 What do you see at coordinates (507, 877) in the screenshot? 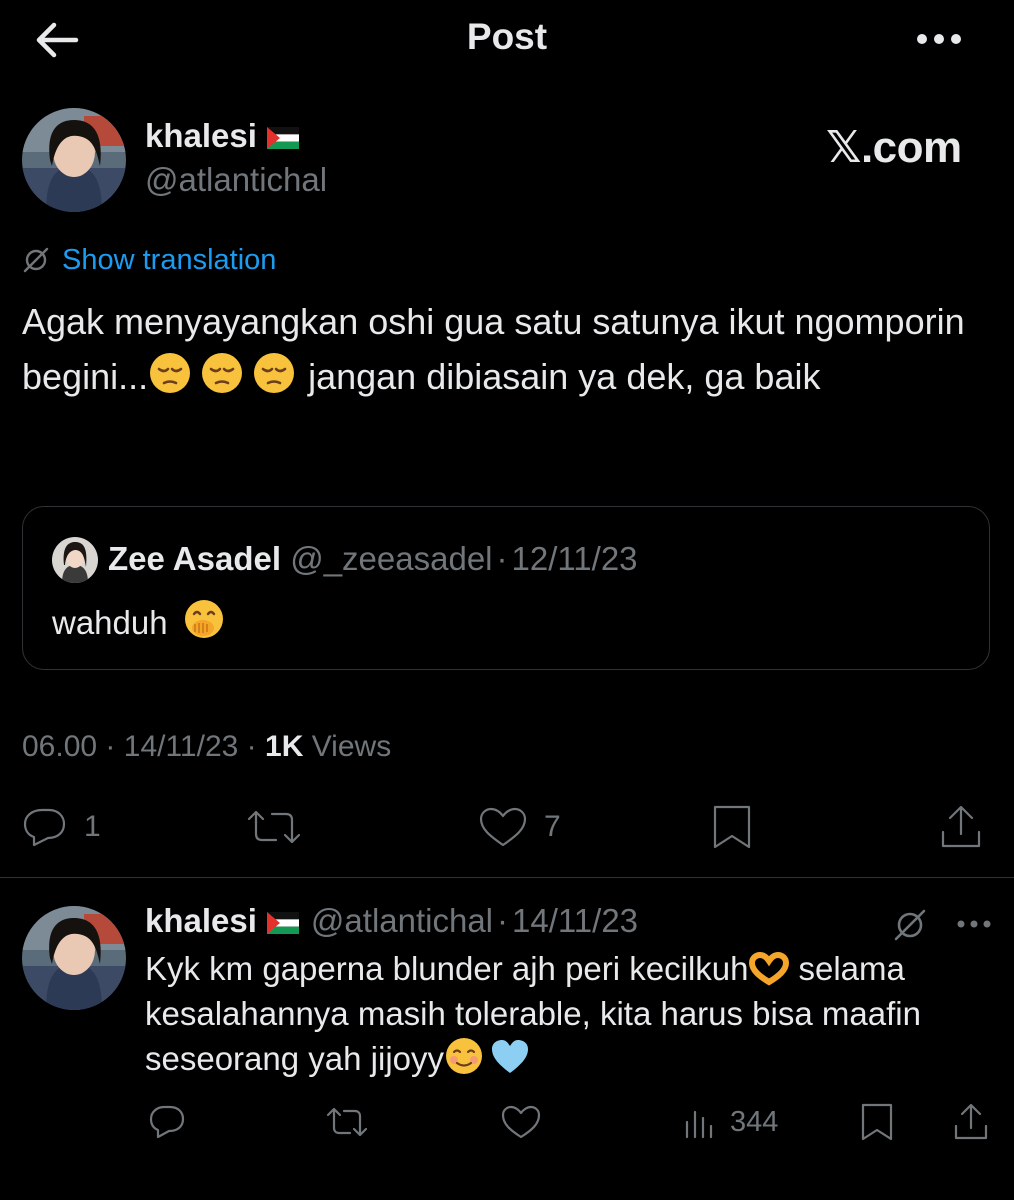
I see `divider` at bounding box center [507, 877].